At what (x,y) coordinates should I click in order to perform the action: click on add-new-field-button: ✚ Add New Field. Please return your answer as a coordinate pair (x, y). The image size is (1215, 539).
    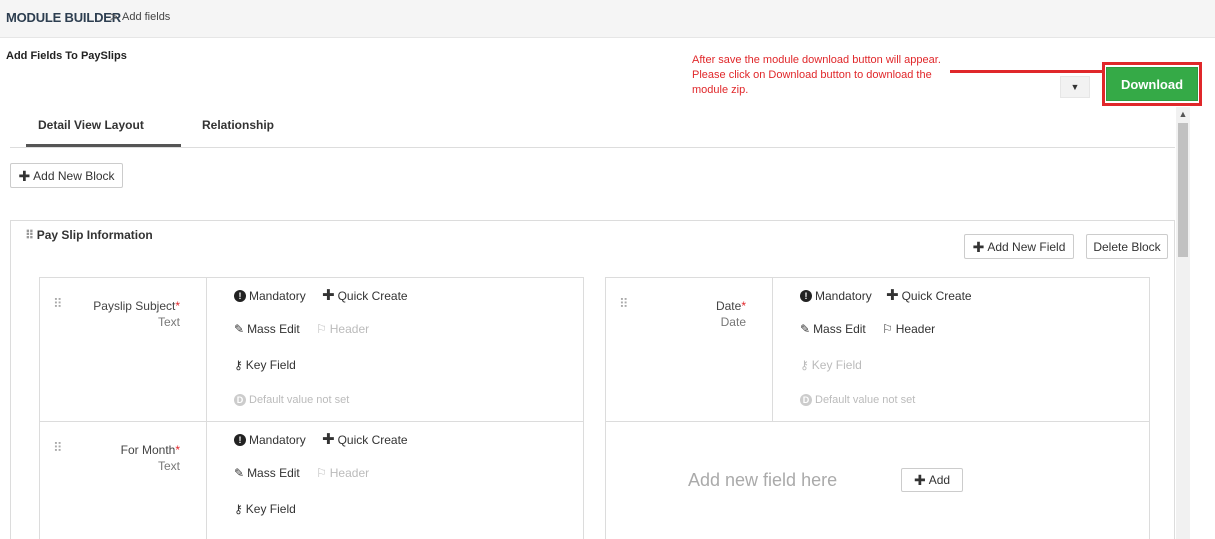
    Looking at the image, I should click on (1019, 246).